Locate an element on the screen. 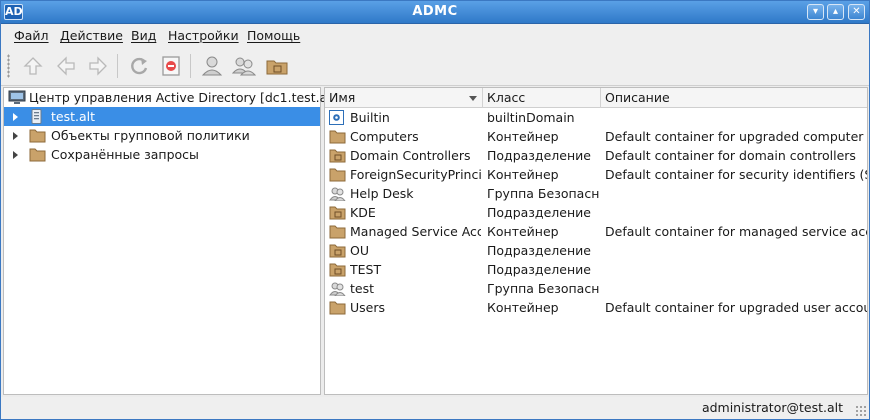 This screenshot has height=420, width=870. cell-name: KDE is located at coordinates (363, 212).